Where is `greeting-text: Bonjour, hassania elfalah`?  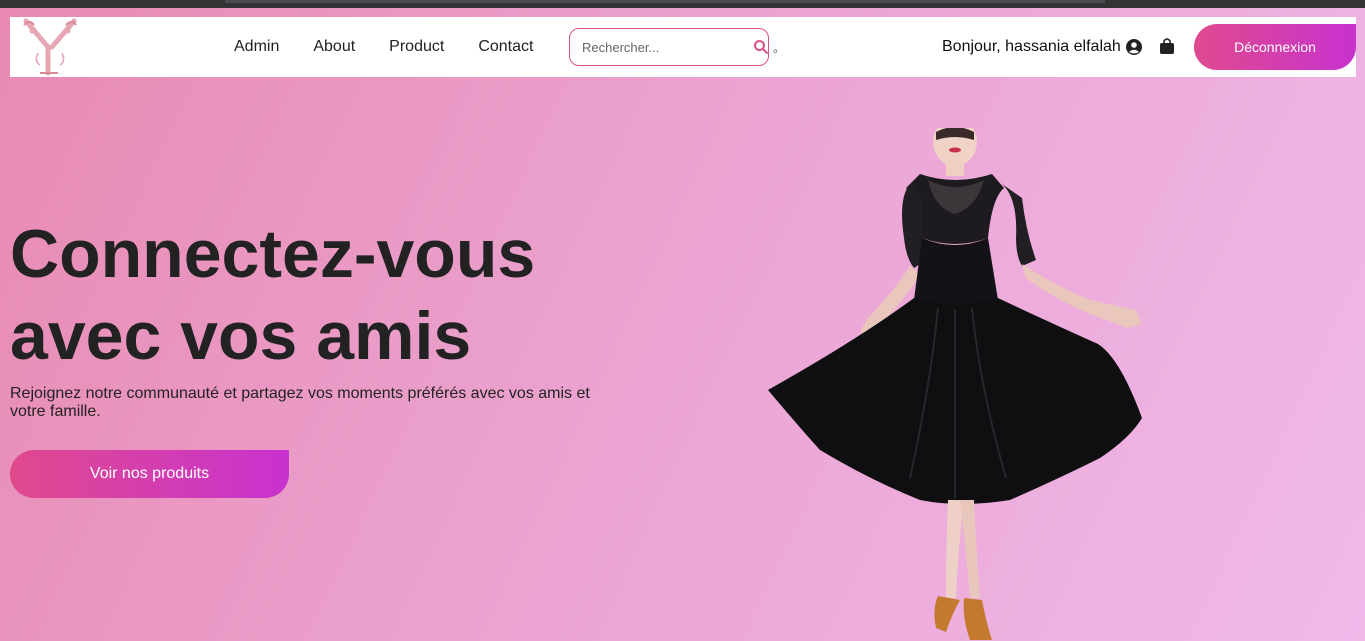 greeting-text: Bonjour, hassania elfalah is located at coordinates (1031, 46).